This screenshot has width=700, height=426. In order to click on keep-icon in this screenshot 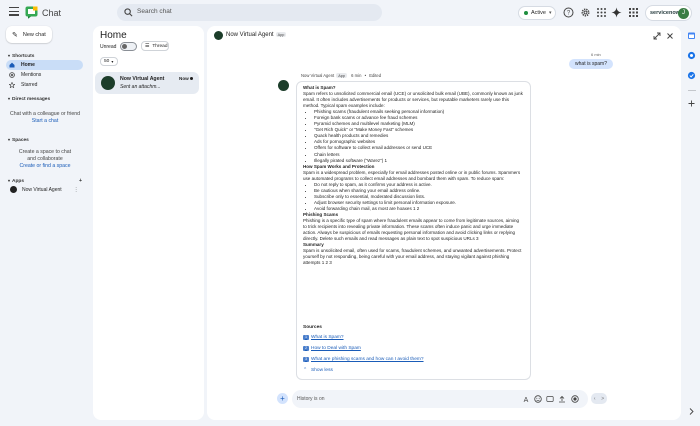, I will do `click(691, 55)`.